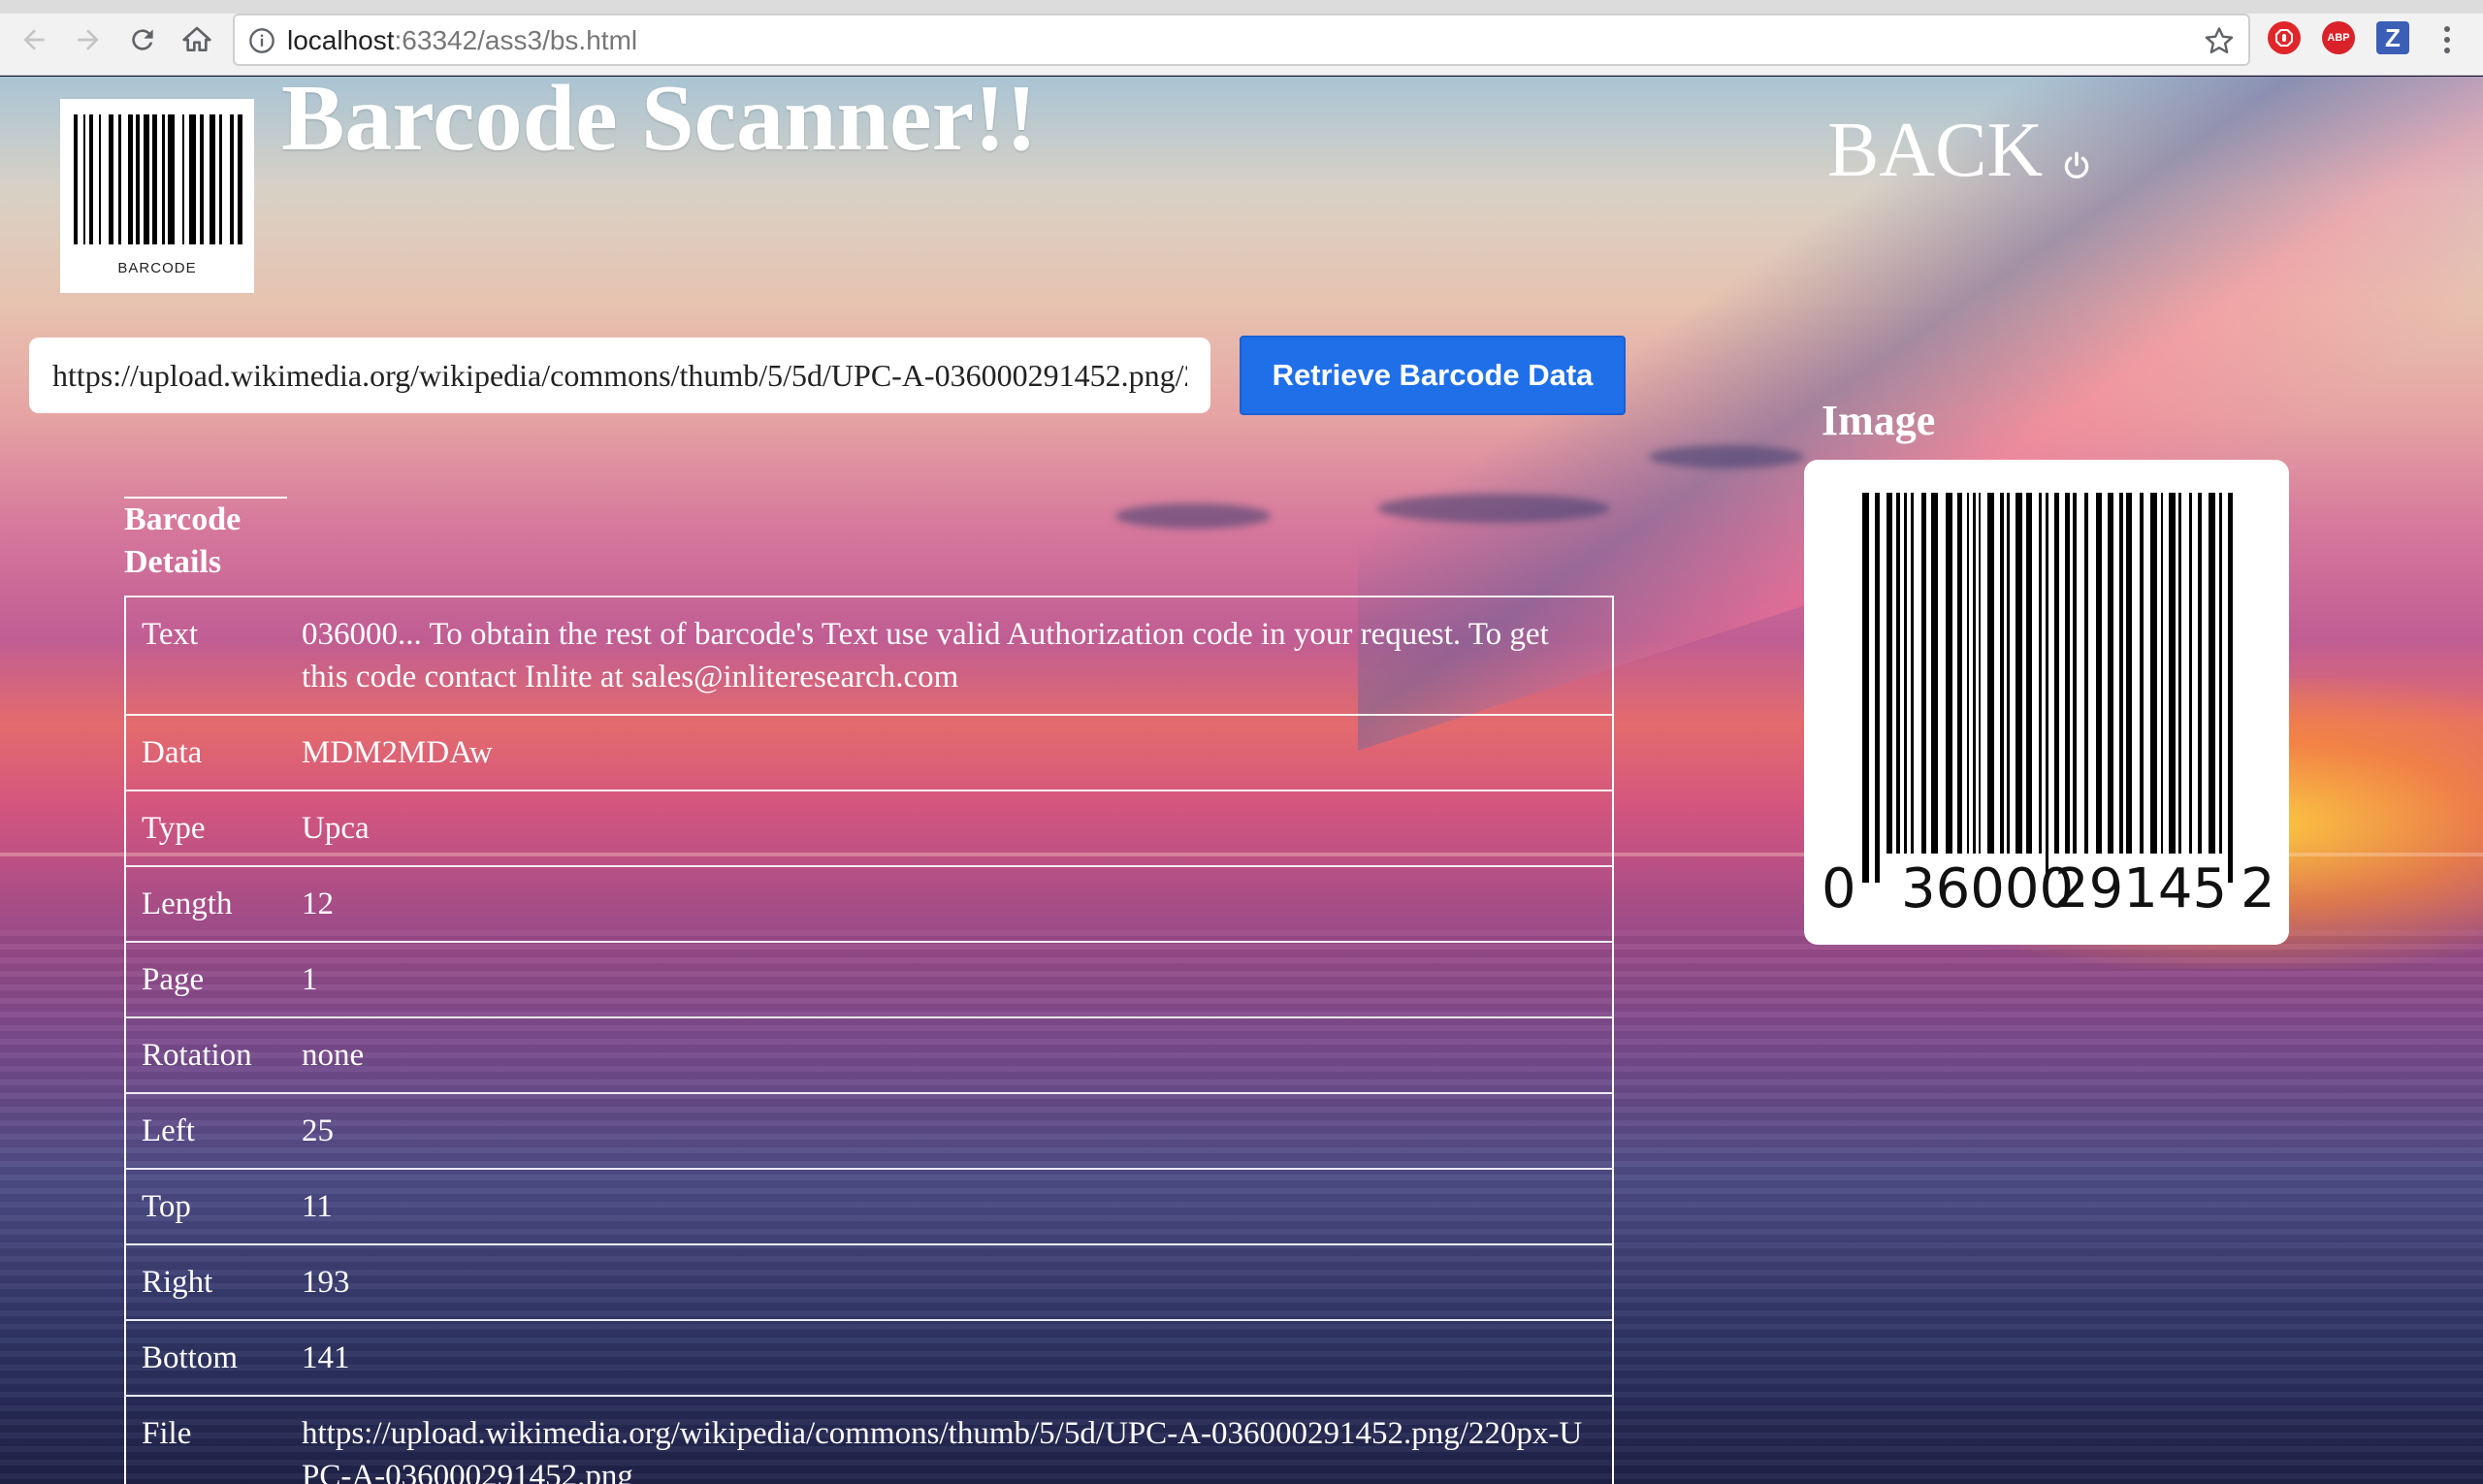  What do you see at coordinates (1839, 889) in the screenshot?
I see `barcode-first-digit: 0` at bounding box center [1839, 889].